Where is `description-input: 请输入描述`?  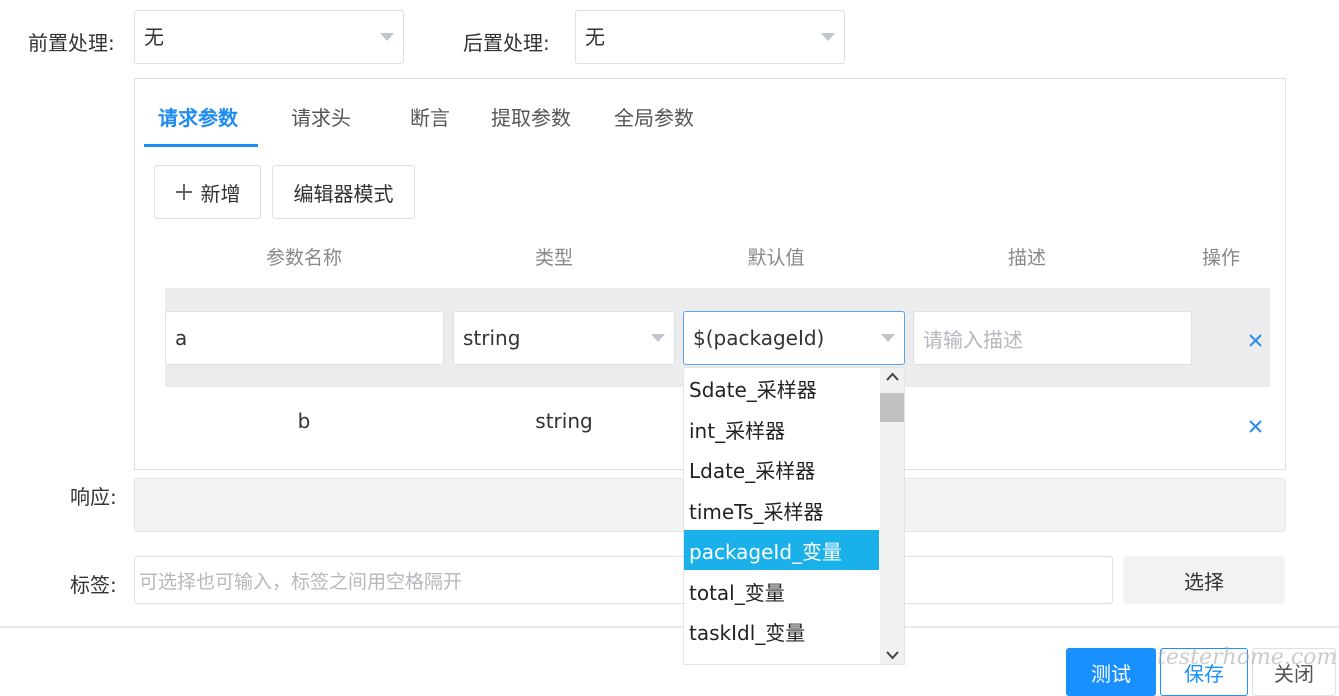
description-input: 请输入描述 is located at coordinates (1052, 338).